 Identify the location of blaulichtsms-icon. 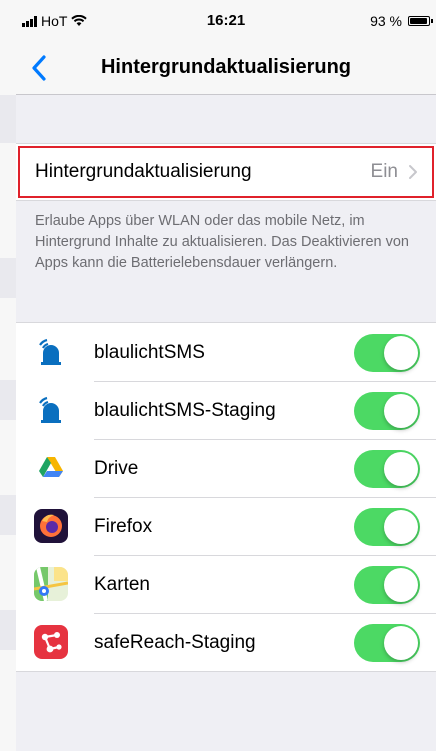
(51, 352).